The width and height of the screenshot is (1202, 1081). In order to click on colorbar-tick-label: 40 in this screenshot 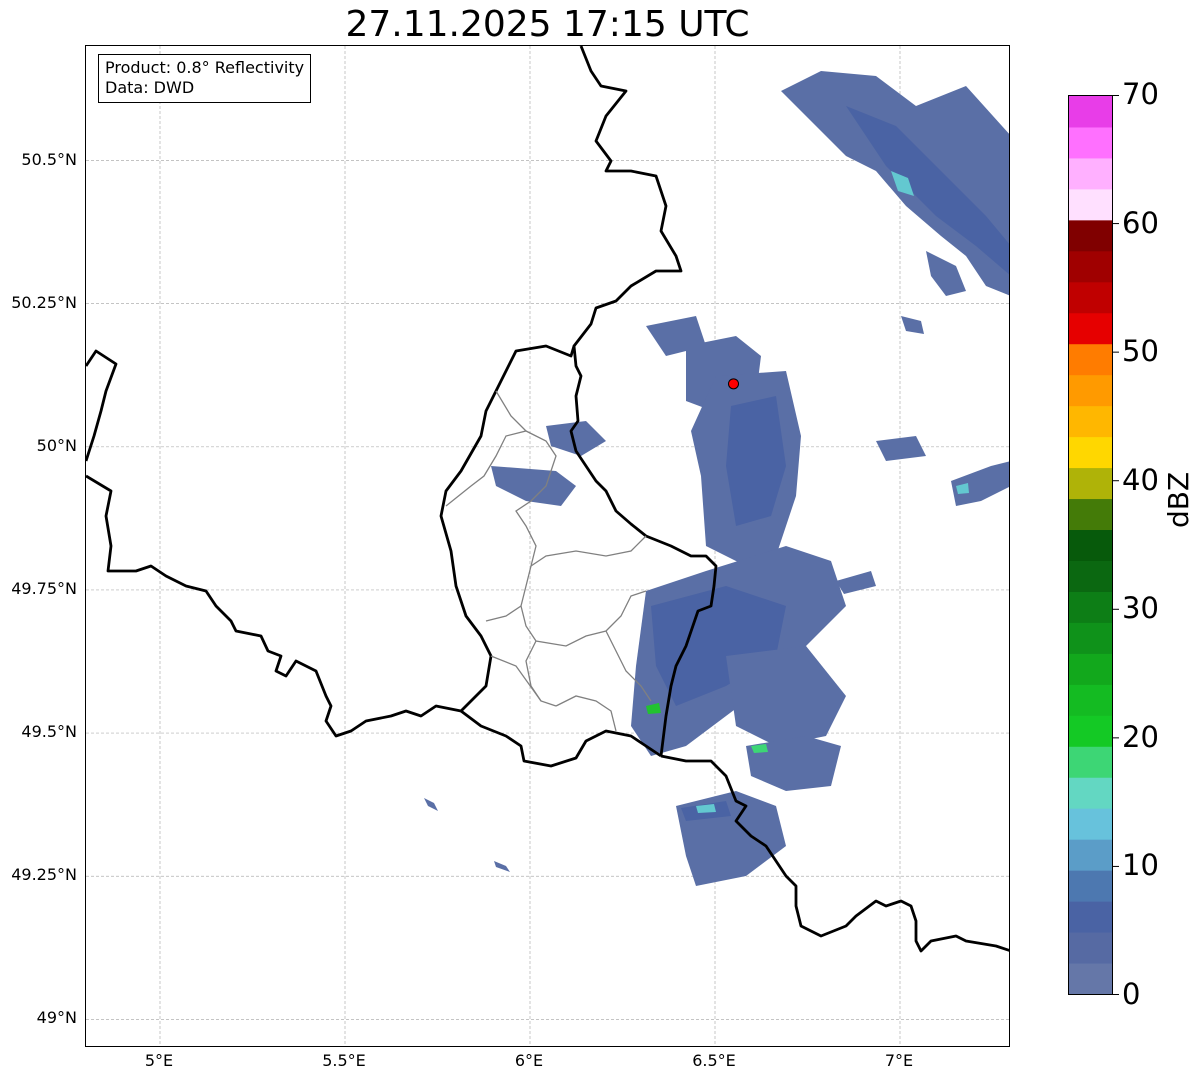, I will do `click(1140, 479)`.